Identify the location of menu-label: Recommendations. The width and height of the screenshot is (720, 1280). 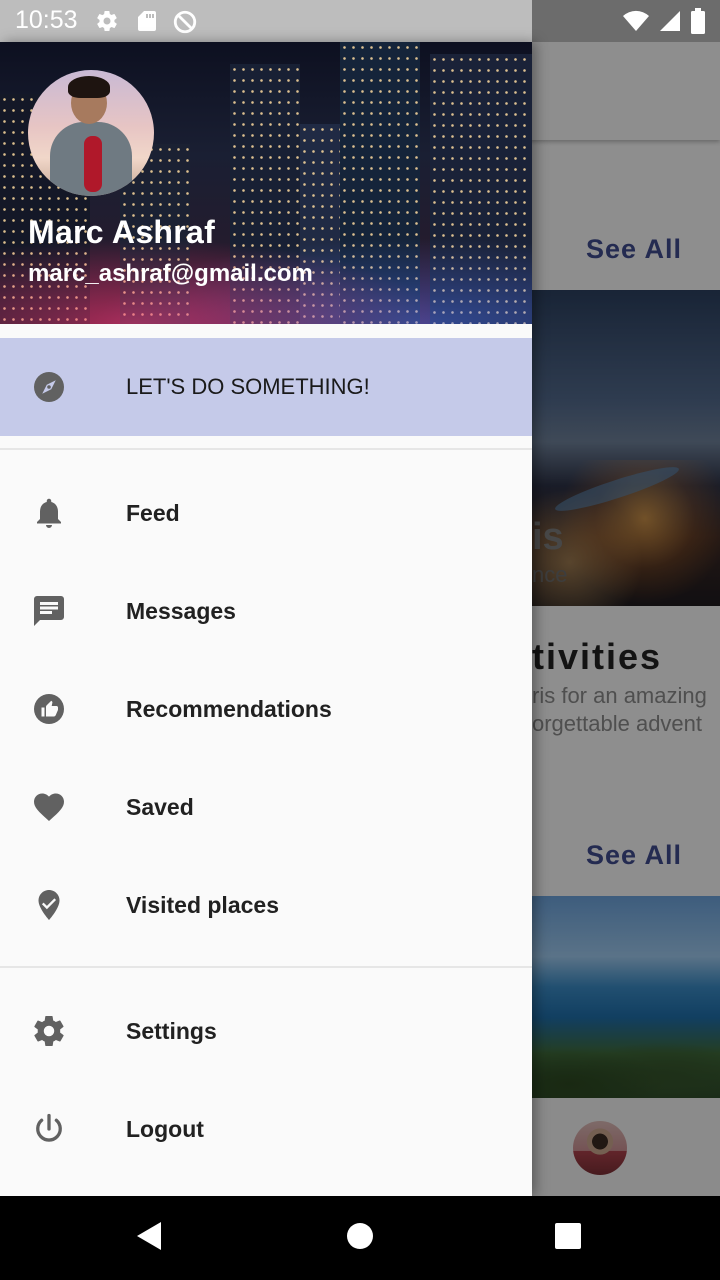
(229, 709).